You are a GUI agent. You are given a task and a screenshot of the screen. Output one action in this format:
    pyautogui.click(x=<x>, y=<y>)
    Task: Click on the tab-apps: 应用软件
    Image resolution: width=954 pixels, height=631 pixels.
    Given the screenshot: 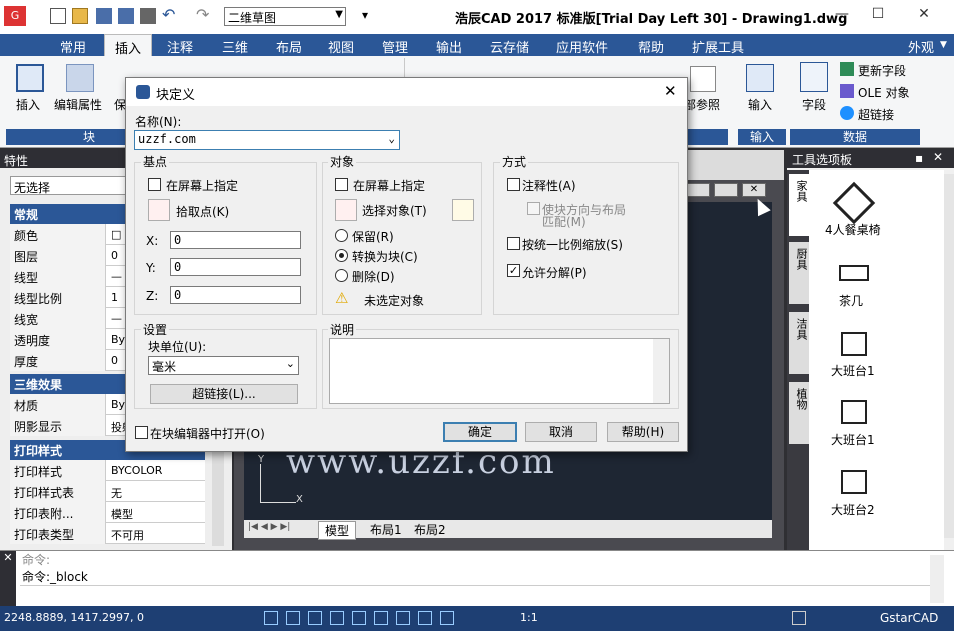 What is the action you would take?
    pyautogui.click(x=582, y=46)
    